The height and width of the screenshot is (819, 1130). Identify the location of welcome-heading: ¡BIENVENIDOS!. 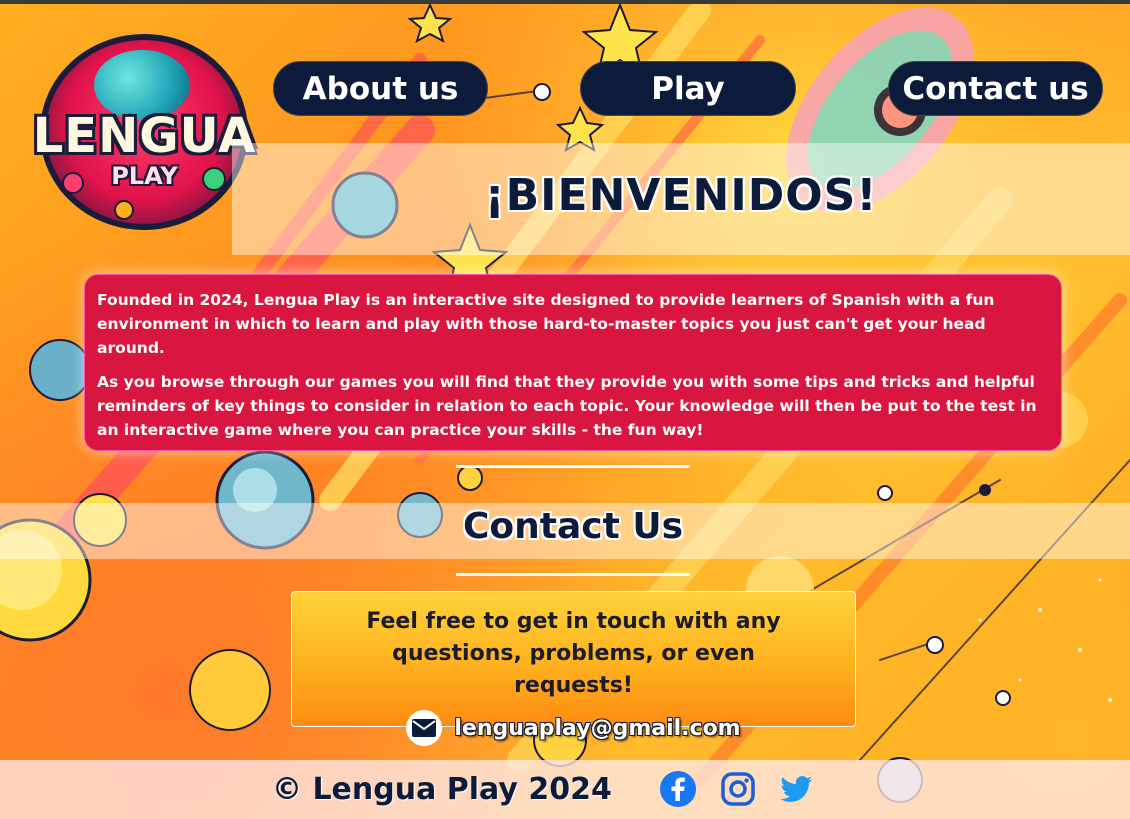
(681, 195).